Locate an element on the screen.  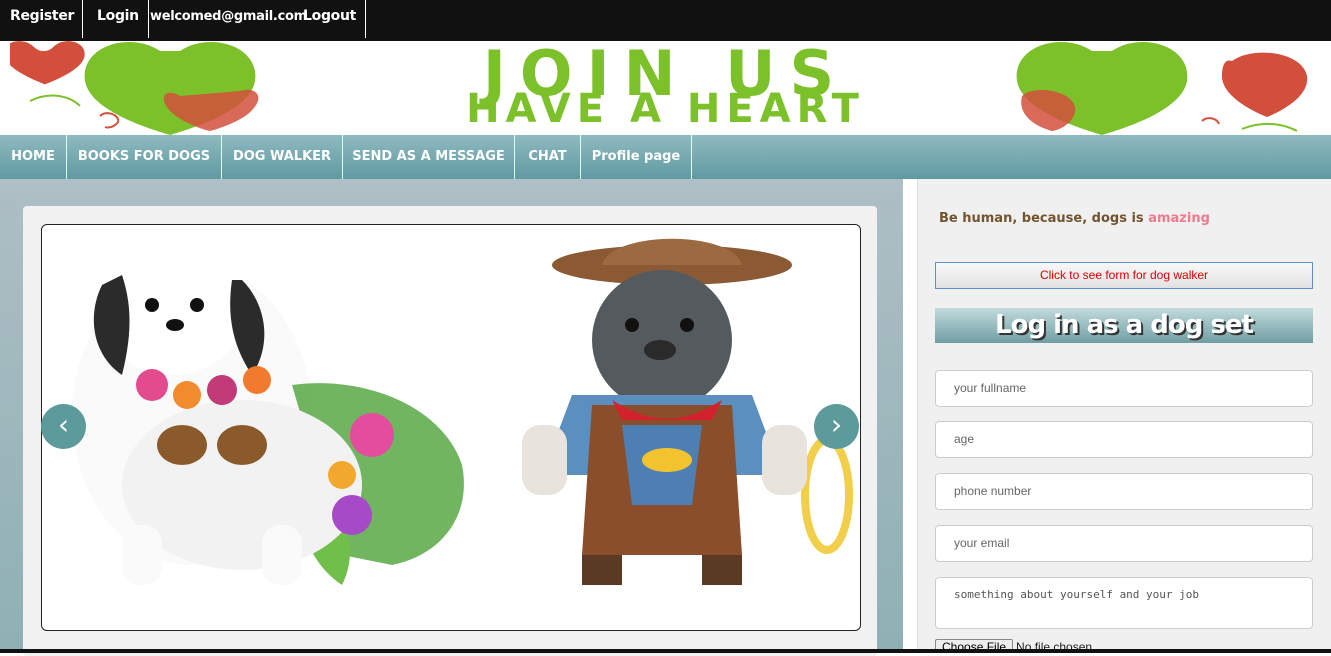
nav-books-for-dogs: BOOKS FOR DOGS is located at coordinates (144, 157).